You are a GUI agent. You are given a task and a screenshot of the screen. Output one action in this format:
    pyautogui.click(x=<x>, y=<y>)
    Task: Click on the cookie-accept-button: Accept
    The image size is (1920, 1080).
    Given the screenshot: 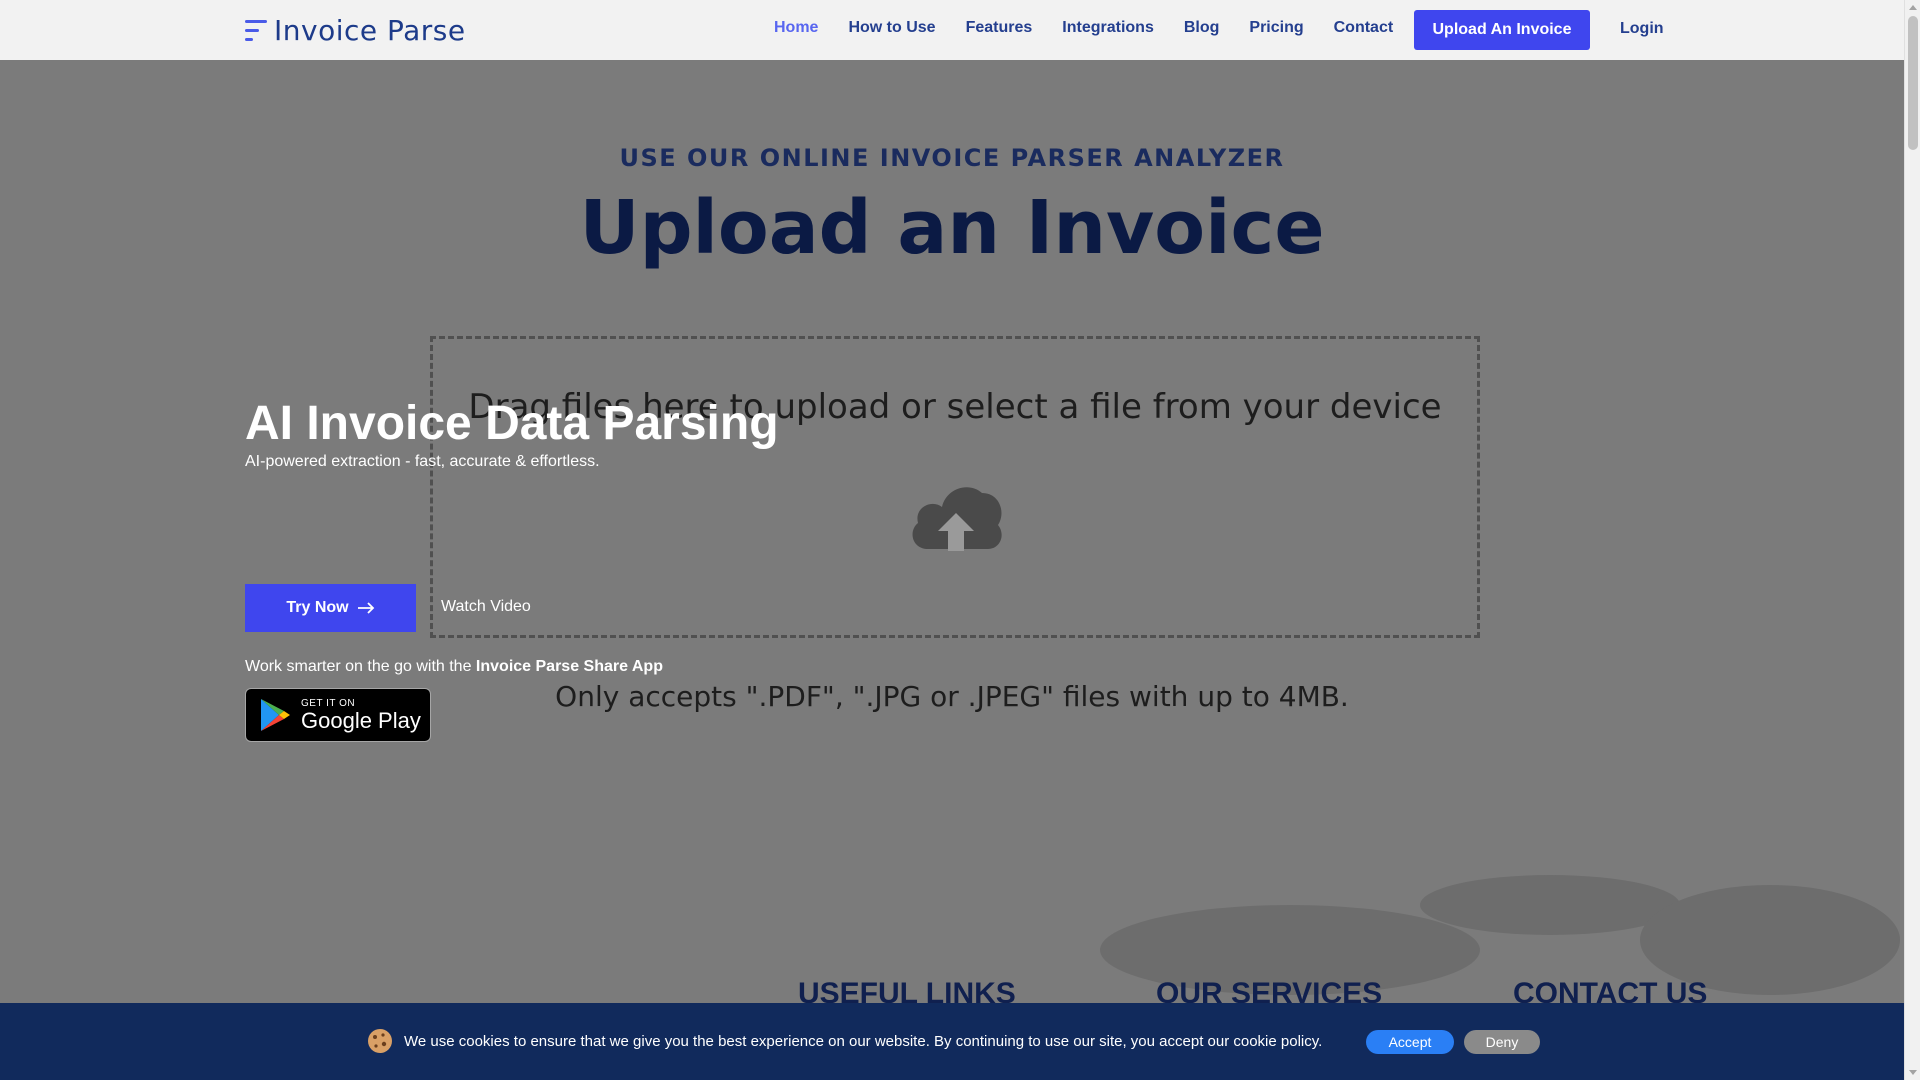 What is the action you would take?
    pyautogui.click(x=1410, y=1042)
    